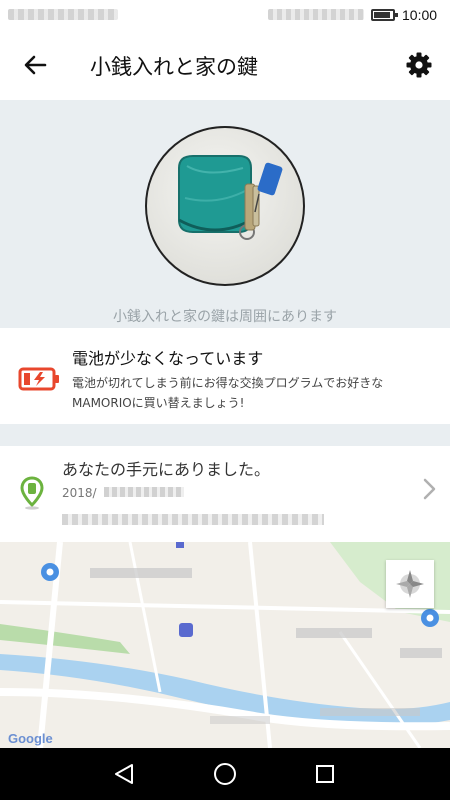  I want to click on status-indicators, so click(316, 14).